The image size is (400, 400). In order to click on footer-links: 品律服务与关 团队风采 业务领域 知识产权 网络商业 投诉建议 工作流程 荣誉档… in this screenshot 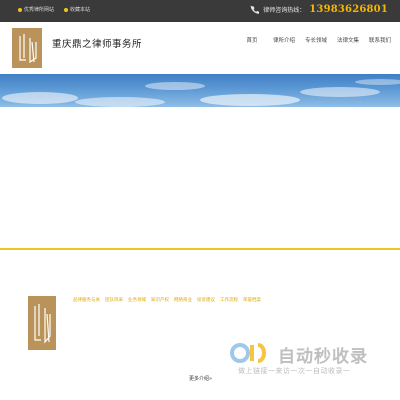, I will do `click(167, 300)`.